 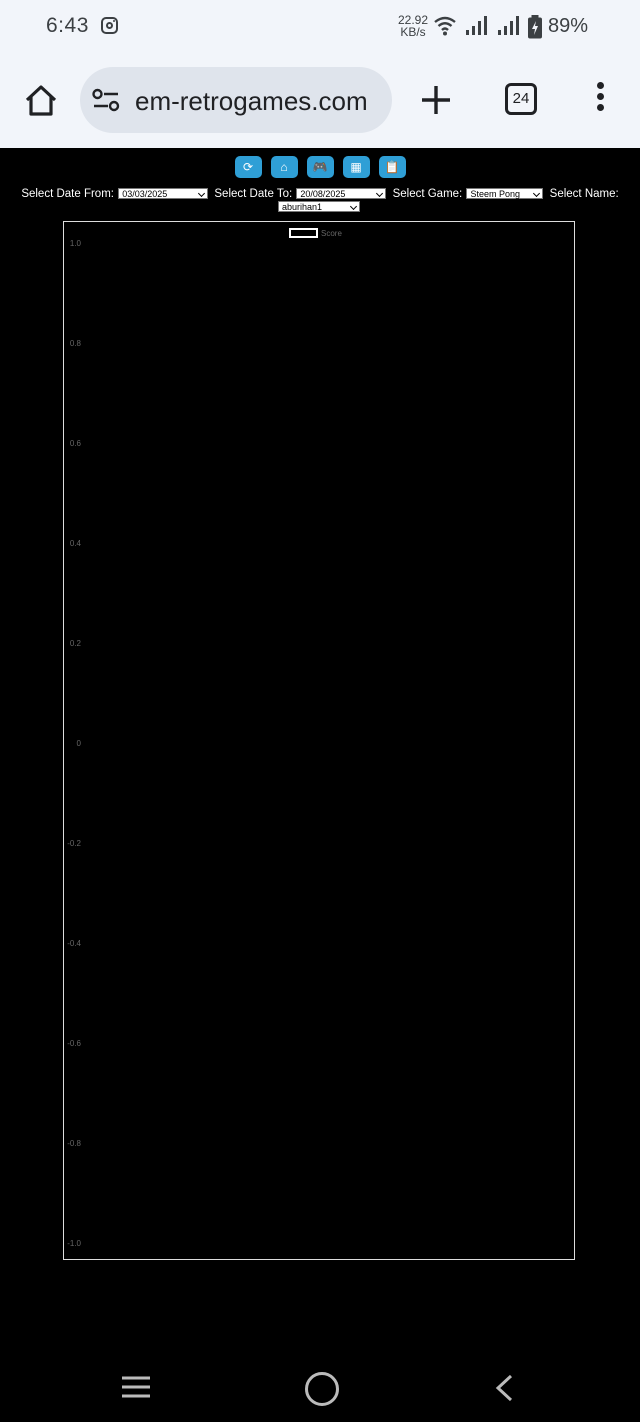 I want to click on battery-charging-icon, so click(x=535, y=27).